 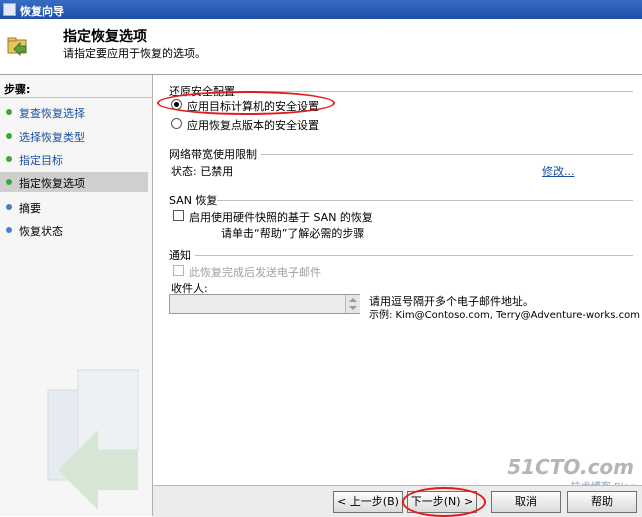 I want to click on sidebar-step-status: 恢复状态, so click(x=74, y=230).